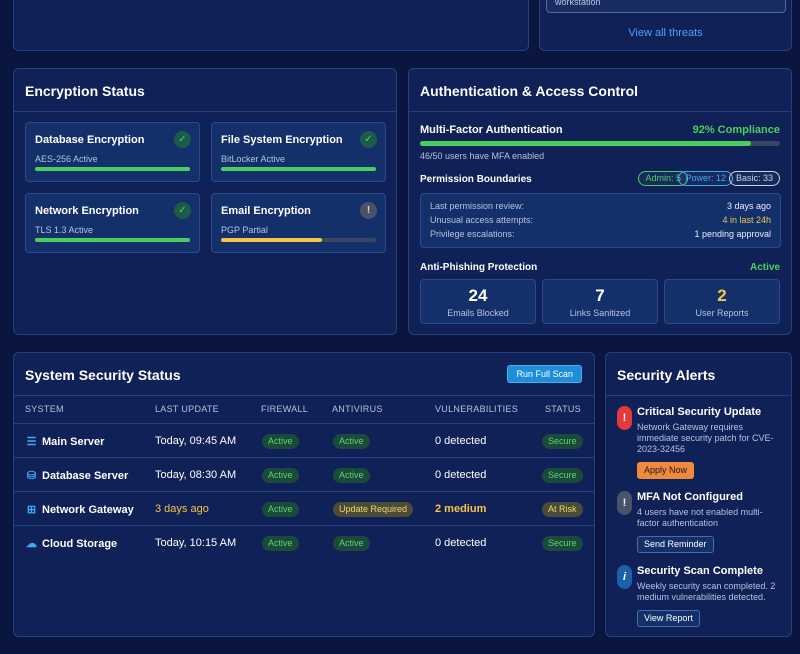 This screenshot has width=800, height=654. Describe the element at coordinates (665, 33) in the screenshot. I see `view-all-threats-link: View all threats` at that location.